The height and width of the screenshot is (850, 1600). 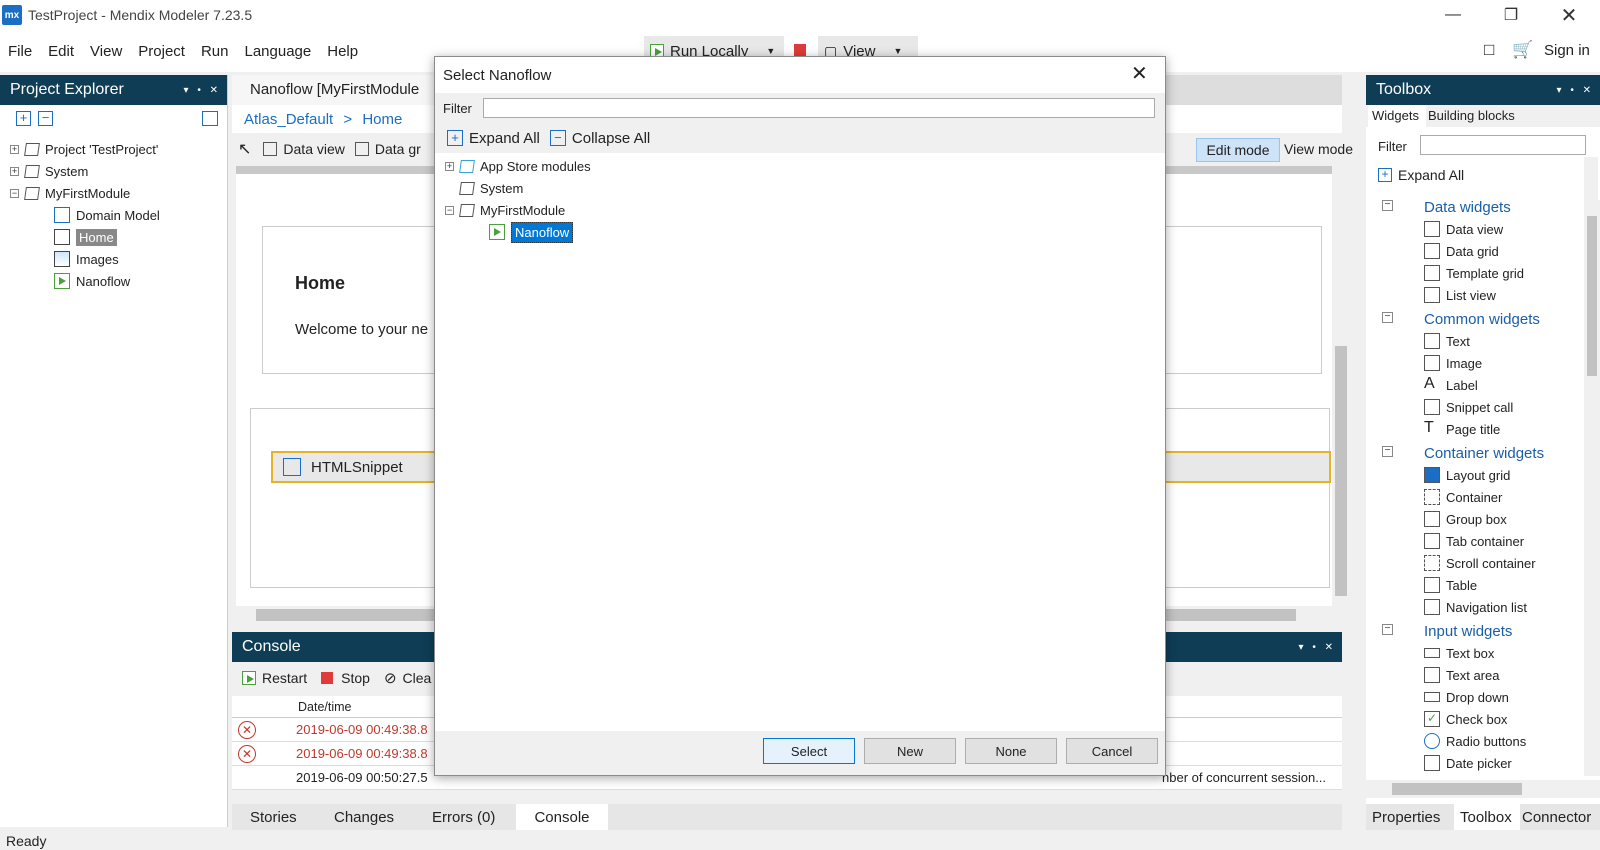 I want to click on breadcrumb-layout: Atlas_Default, so click(x=288, y=119).